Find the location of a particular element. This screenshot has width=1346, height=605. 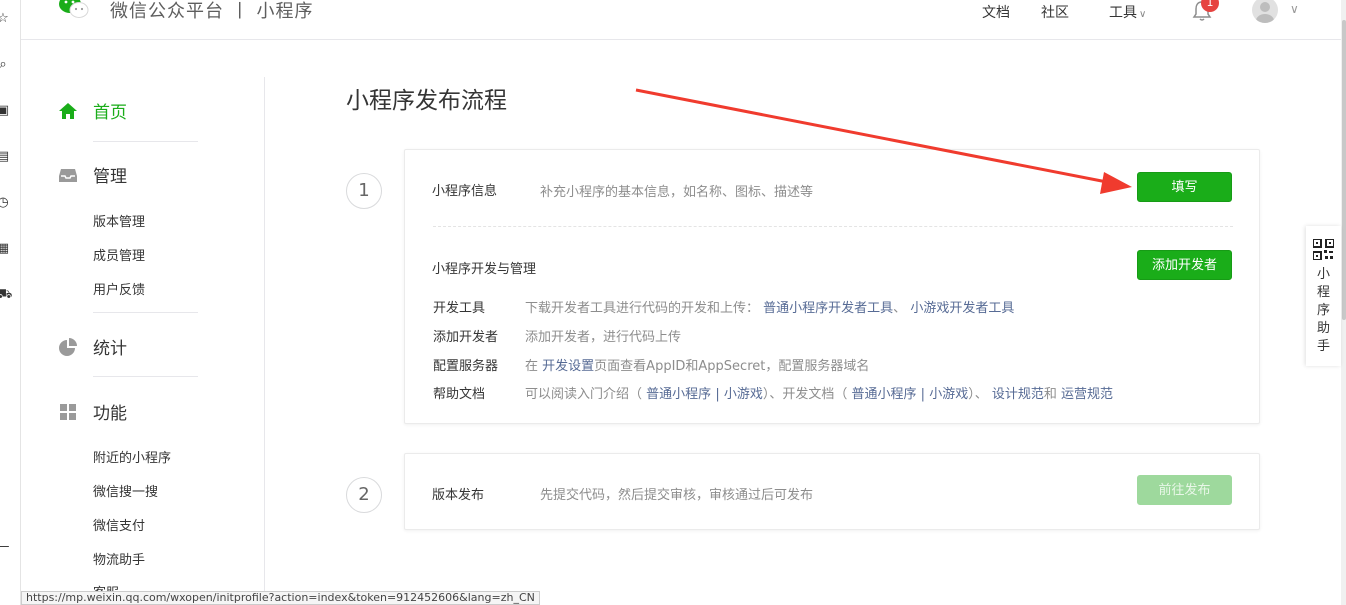

sidebar-item-version: 版本管理 is located at coordinates (119, 220).